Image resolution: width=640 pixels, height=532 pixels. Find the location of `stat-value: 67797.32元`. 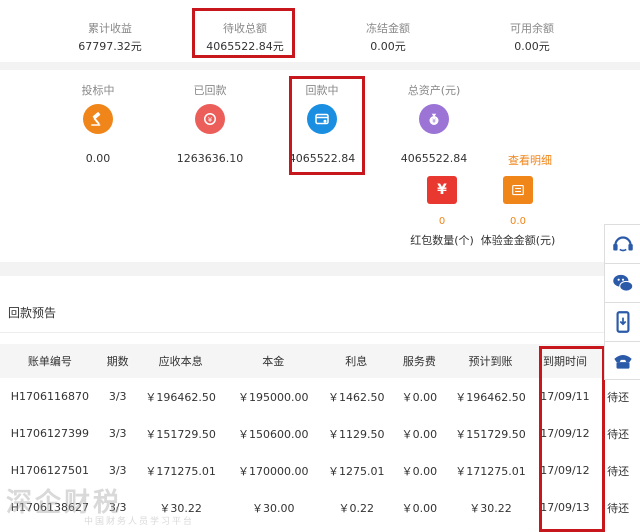

stat-value: 67797.32元 is located at coordinates (110, 46).